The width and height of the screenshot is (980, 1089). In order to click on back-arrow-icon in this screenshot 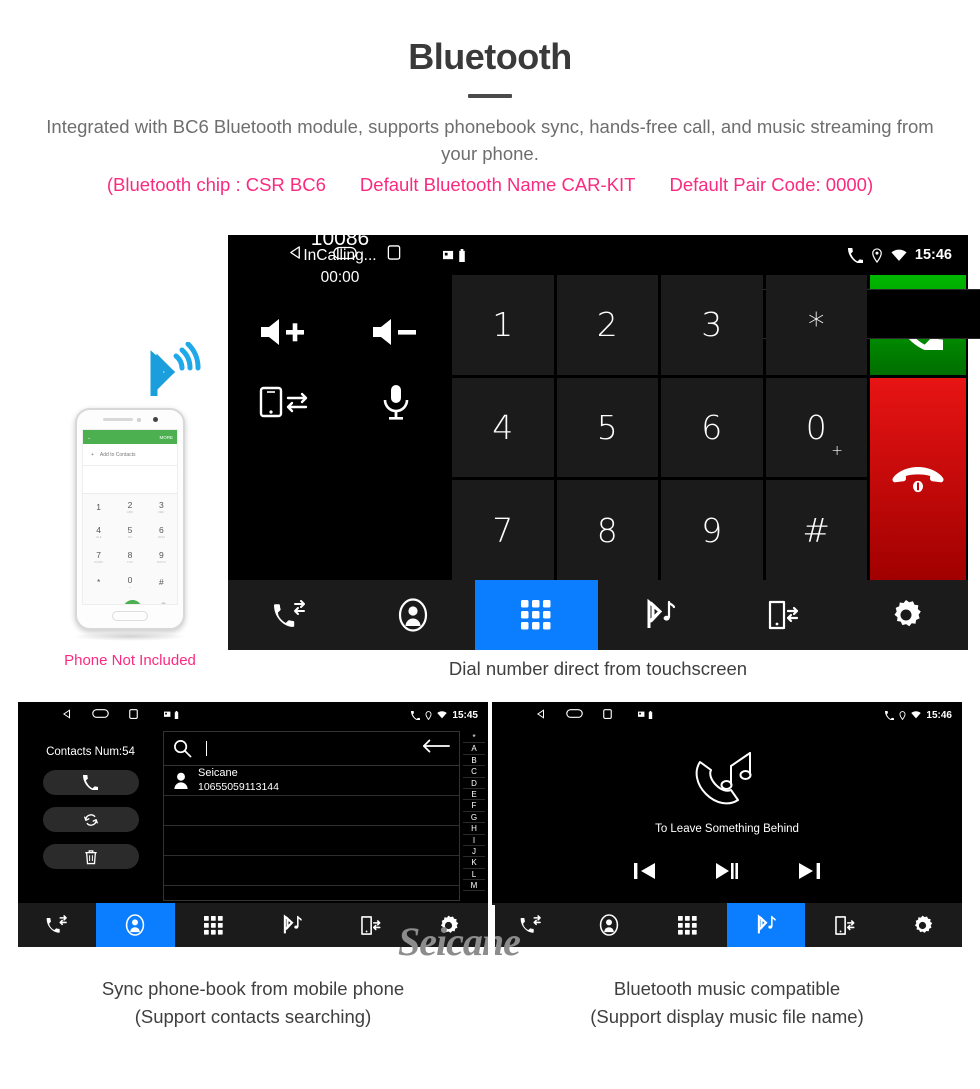, I will do `click(436, 748)`.